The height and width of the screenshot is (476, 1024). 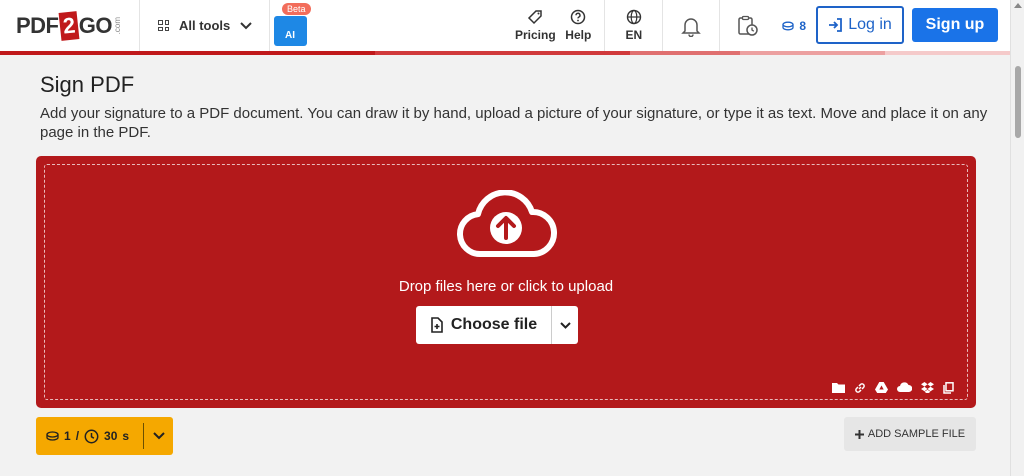 I want to click on choose-file-label: Choose file, so click(x=494, y=324).